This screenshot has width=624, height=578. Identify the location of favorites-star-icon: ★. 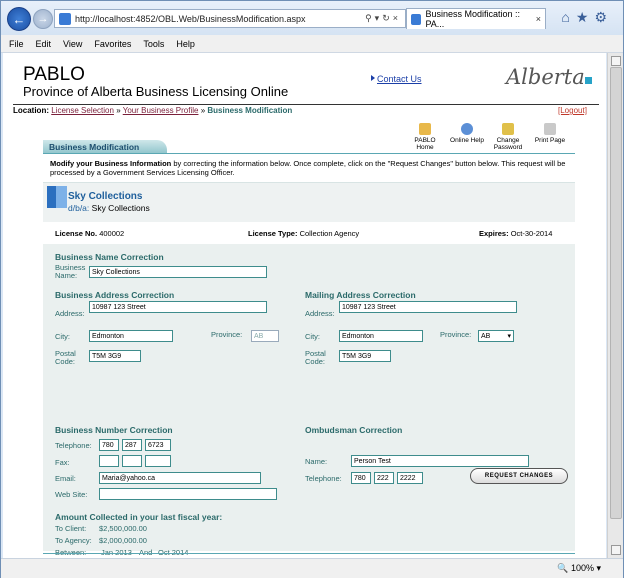
(585, 17).